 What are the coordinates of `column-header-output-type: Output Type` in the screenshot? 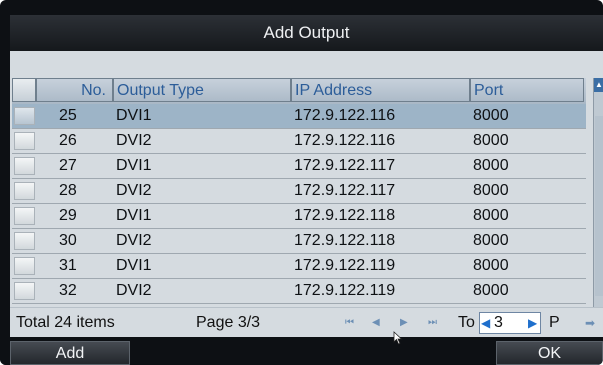 It's located at (202, 90).